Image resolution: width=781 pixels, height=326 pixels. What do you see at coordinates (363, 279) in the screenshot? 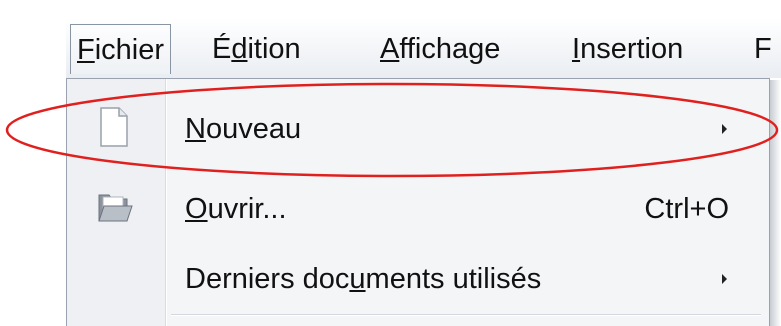
I see `menu-item-label: Derniers documents utilisés` at bounding box center [363, 279].